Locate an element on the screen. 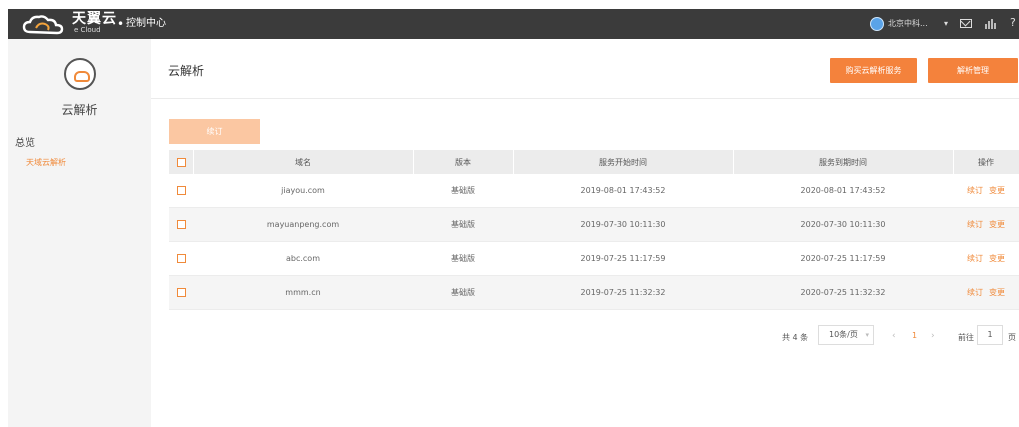 This screenshot has height=427, width=1019. table-header: 域名 版本 服务开始时间 服务到期时间 操作 is located at coordinates (594, 162).